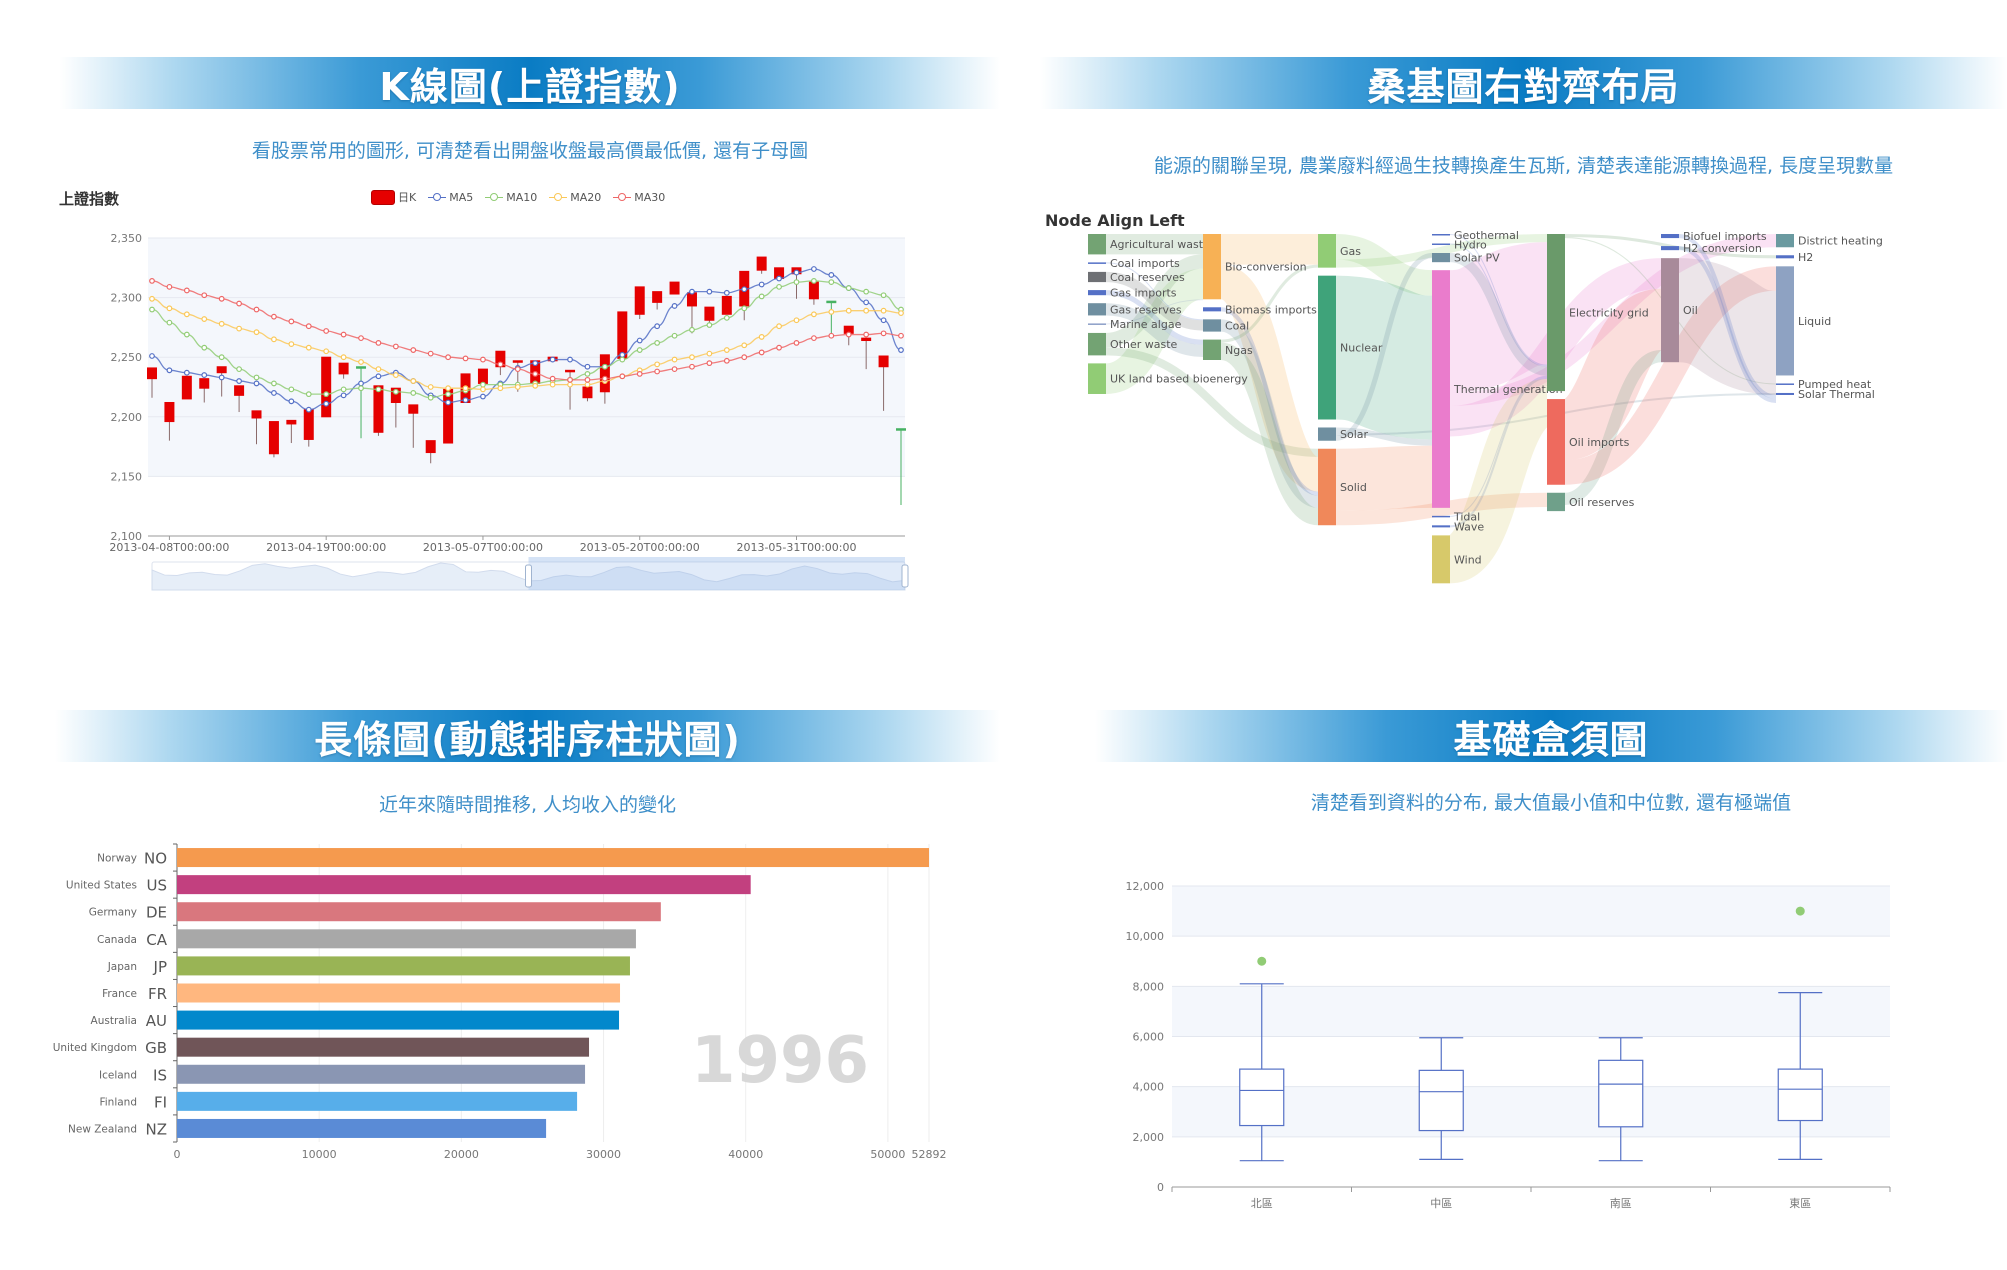 The height and width of the screenshot is (1270, 2007). Describe the element at coordinates (1609, 313) in the screenshot. I see `sankey-node-label: Electricity grid` at that location.